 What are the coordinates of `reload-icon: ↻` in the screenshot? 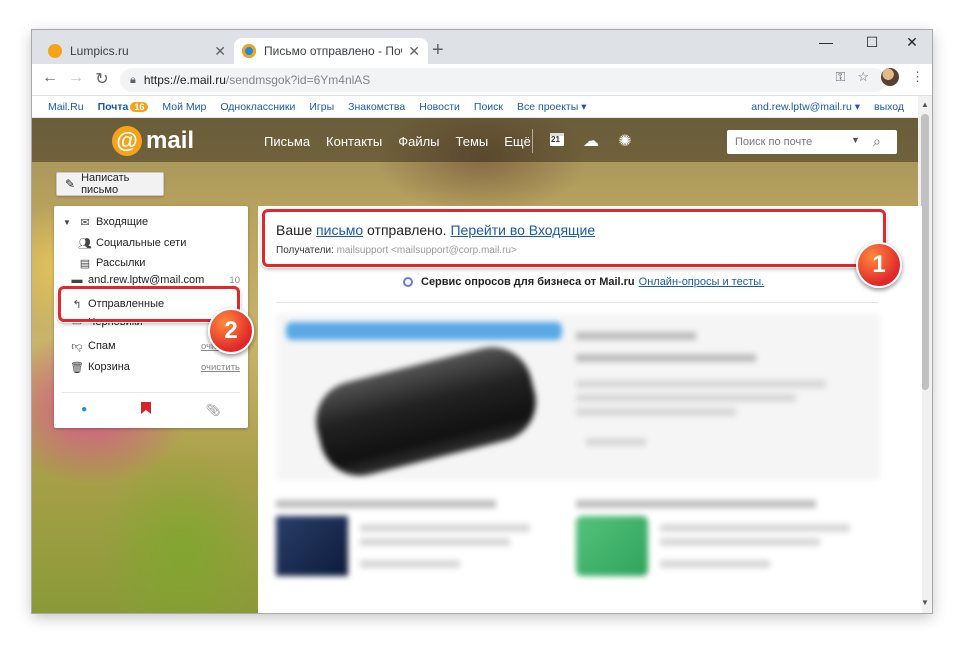 It's located at (102, 79).